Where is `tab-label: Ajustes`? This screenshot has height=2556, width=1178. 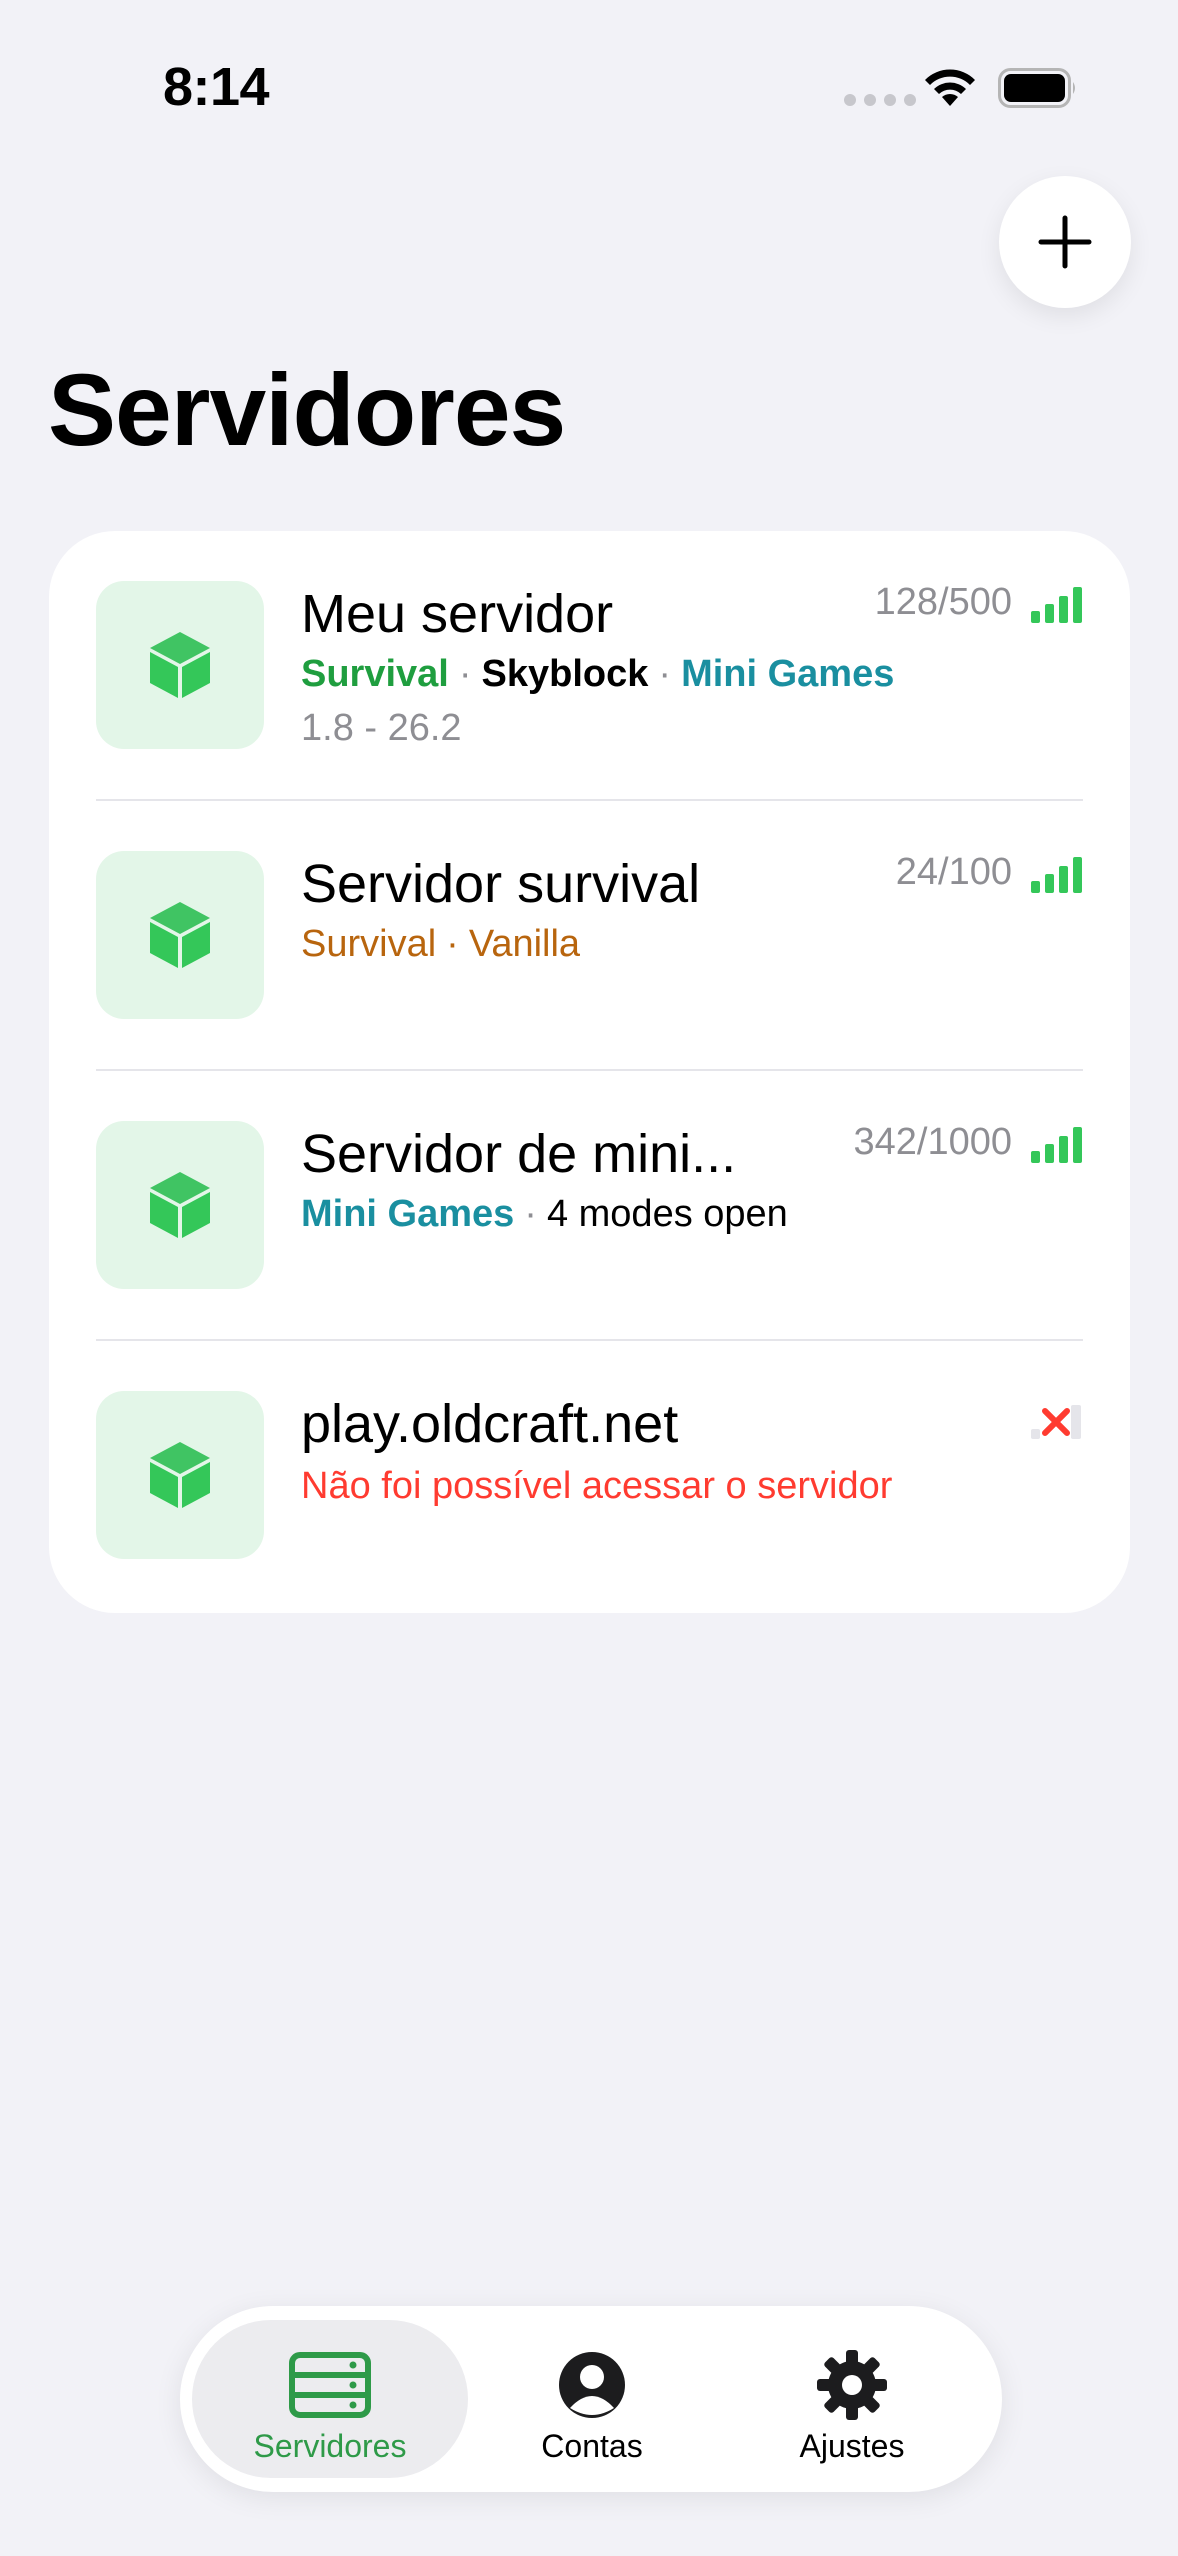
tab-label: Ajustes is located at coordinates (852, 2446).